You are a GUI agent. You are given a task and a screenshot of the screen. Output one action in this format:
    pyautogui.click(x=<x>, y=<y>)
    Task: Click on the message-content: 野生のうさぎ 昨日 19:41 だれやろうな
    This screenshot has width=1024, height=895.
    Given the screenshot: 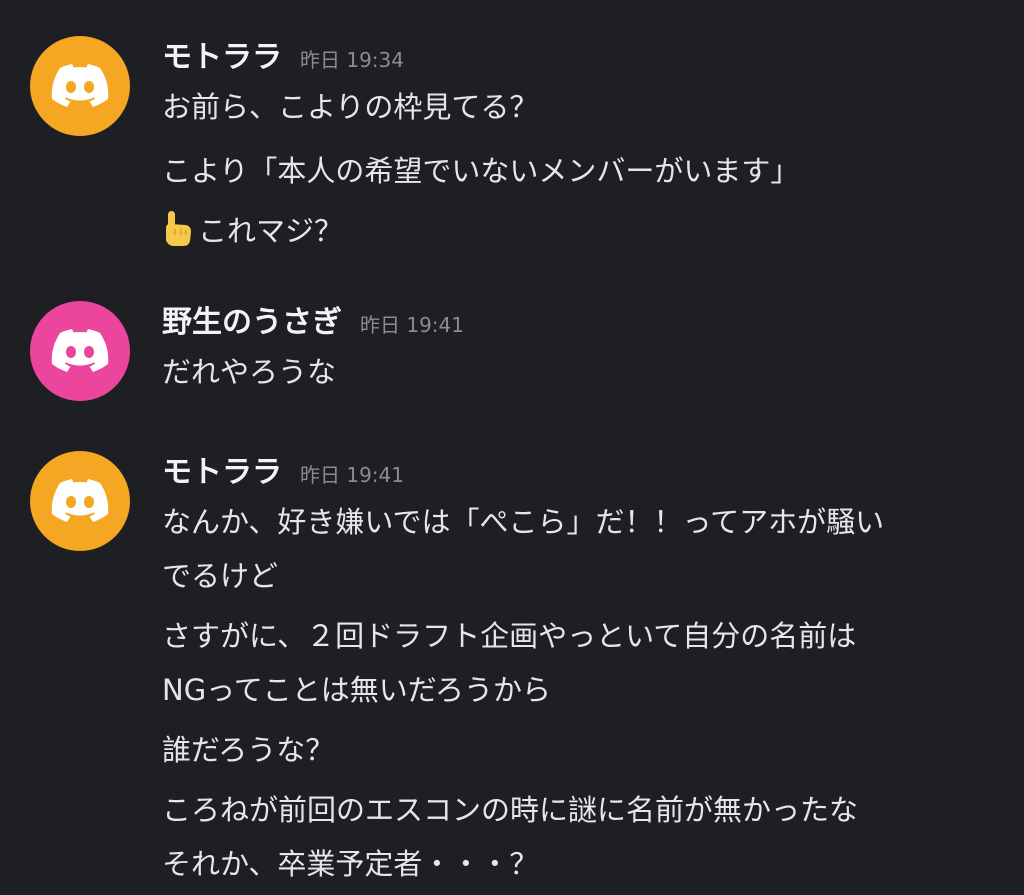 What is the action you would take?
    pyautogui.click(x=587, y=350)
    